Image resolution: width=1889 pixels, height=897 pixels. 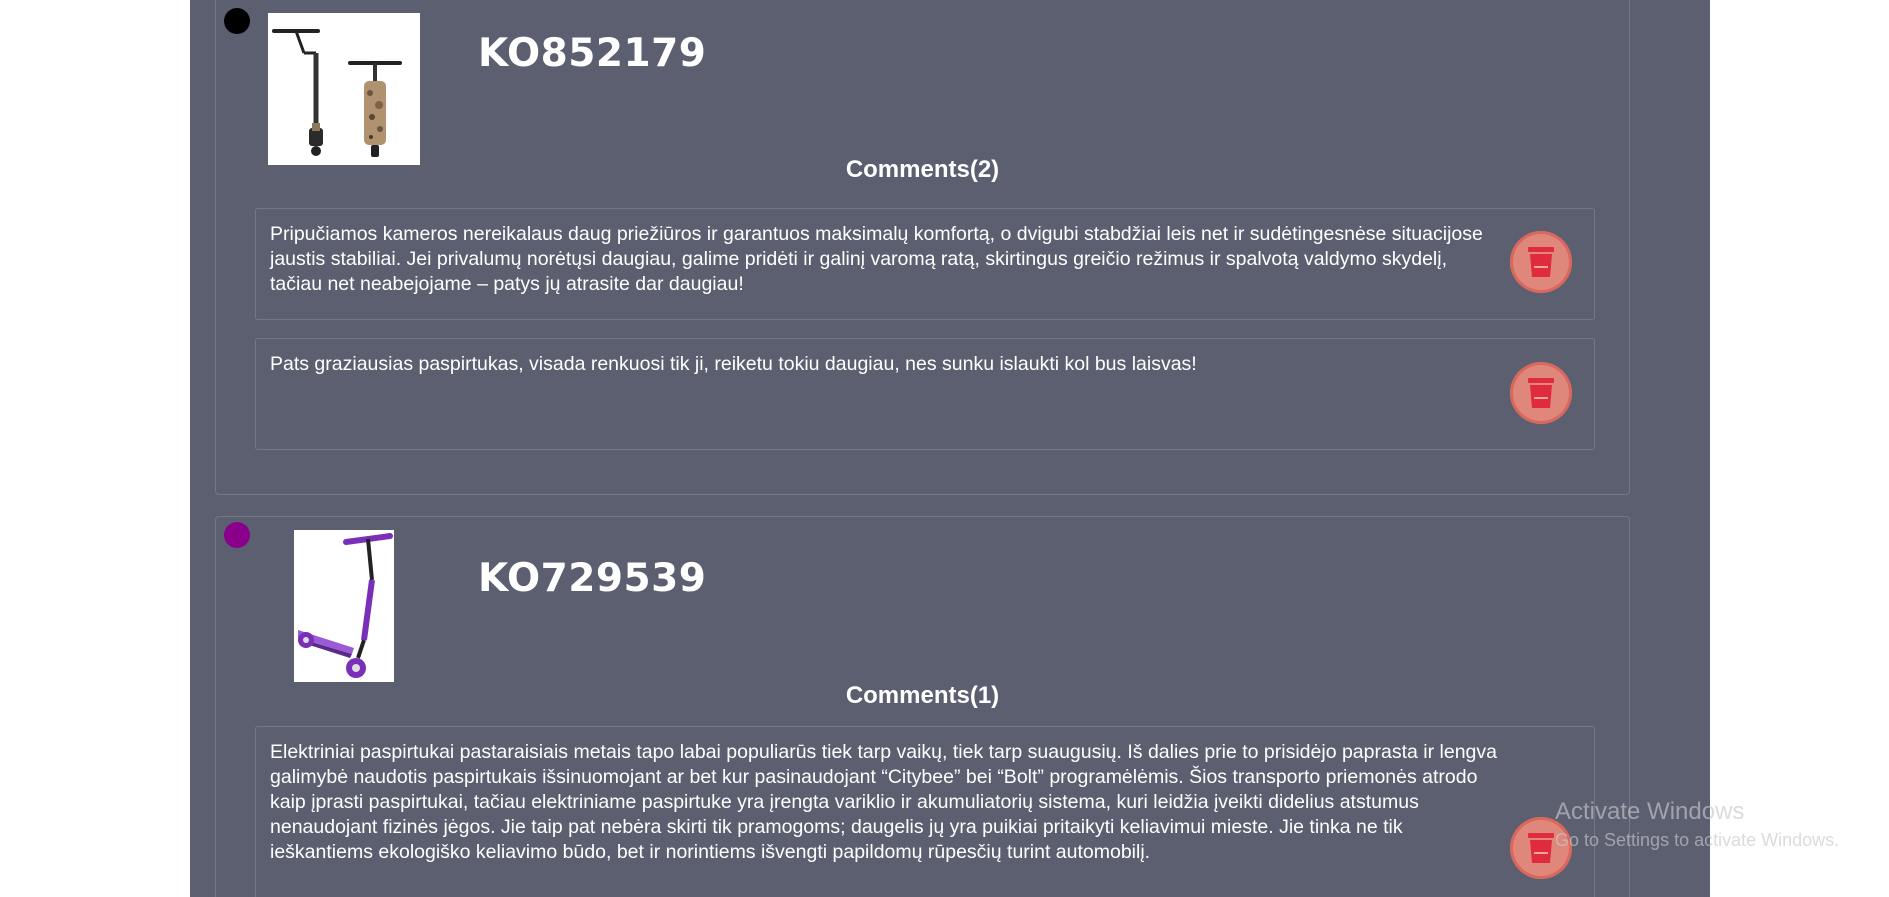 I want to click on activate-windows-watermark: Activate Windows, so click(x=1650, y=811).